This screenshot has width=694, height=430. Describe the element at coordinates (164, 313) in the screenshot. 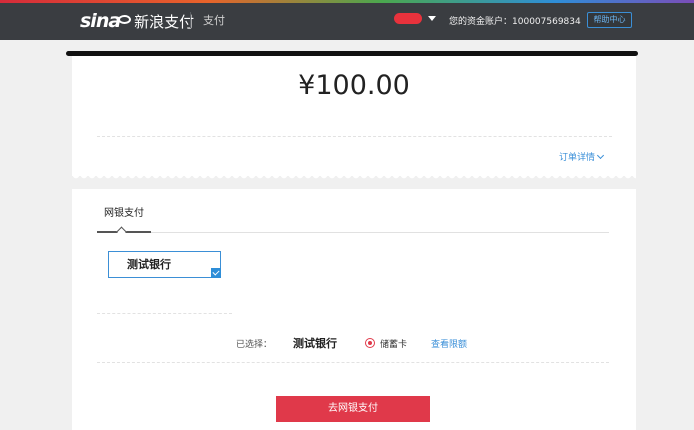

I see `dashed-divider-short` at that location.